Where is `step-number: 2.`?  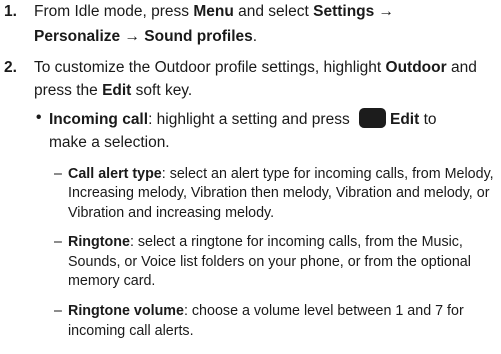 step-number: 2. is located at coordinates (10, 67).